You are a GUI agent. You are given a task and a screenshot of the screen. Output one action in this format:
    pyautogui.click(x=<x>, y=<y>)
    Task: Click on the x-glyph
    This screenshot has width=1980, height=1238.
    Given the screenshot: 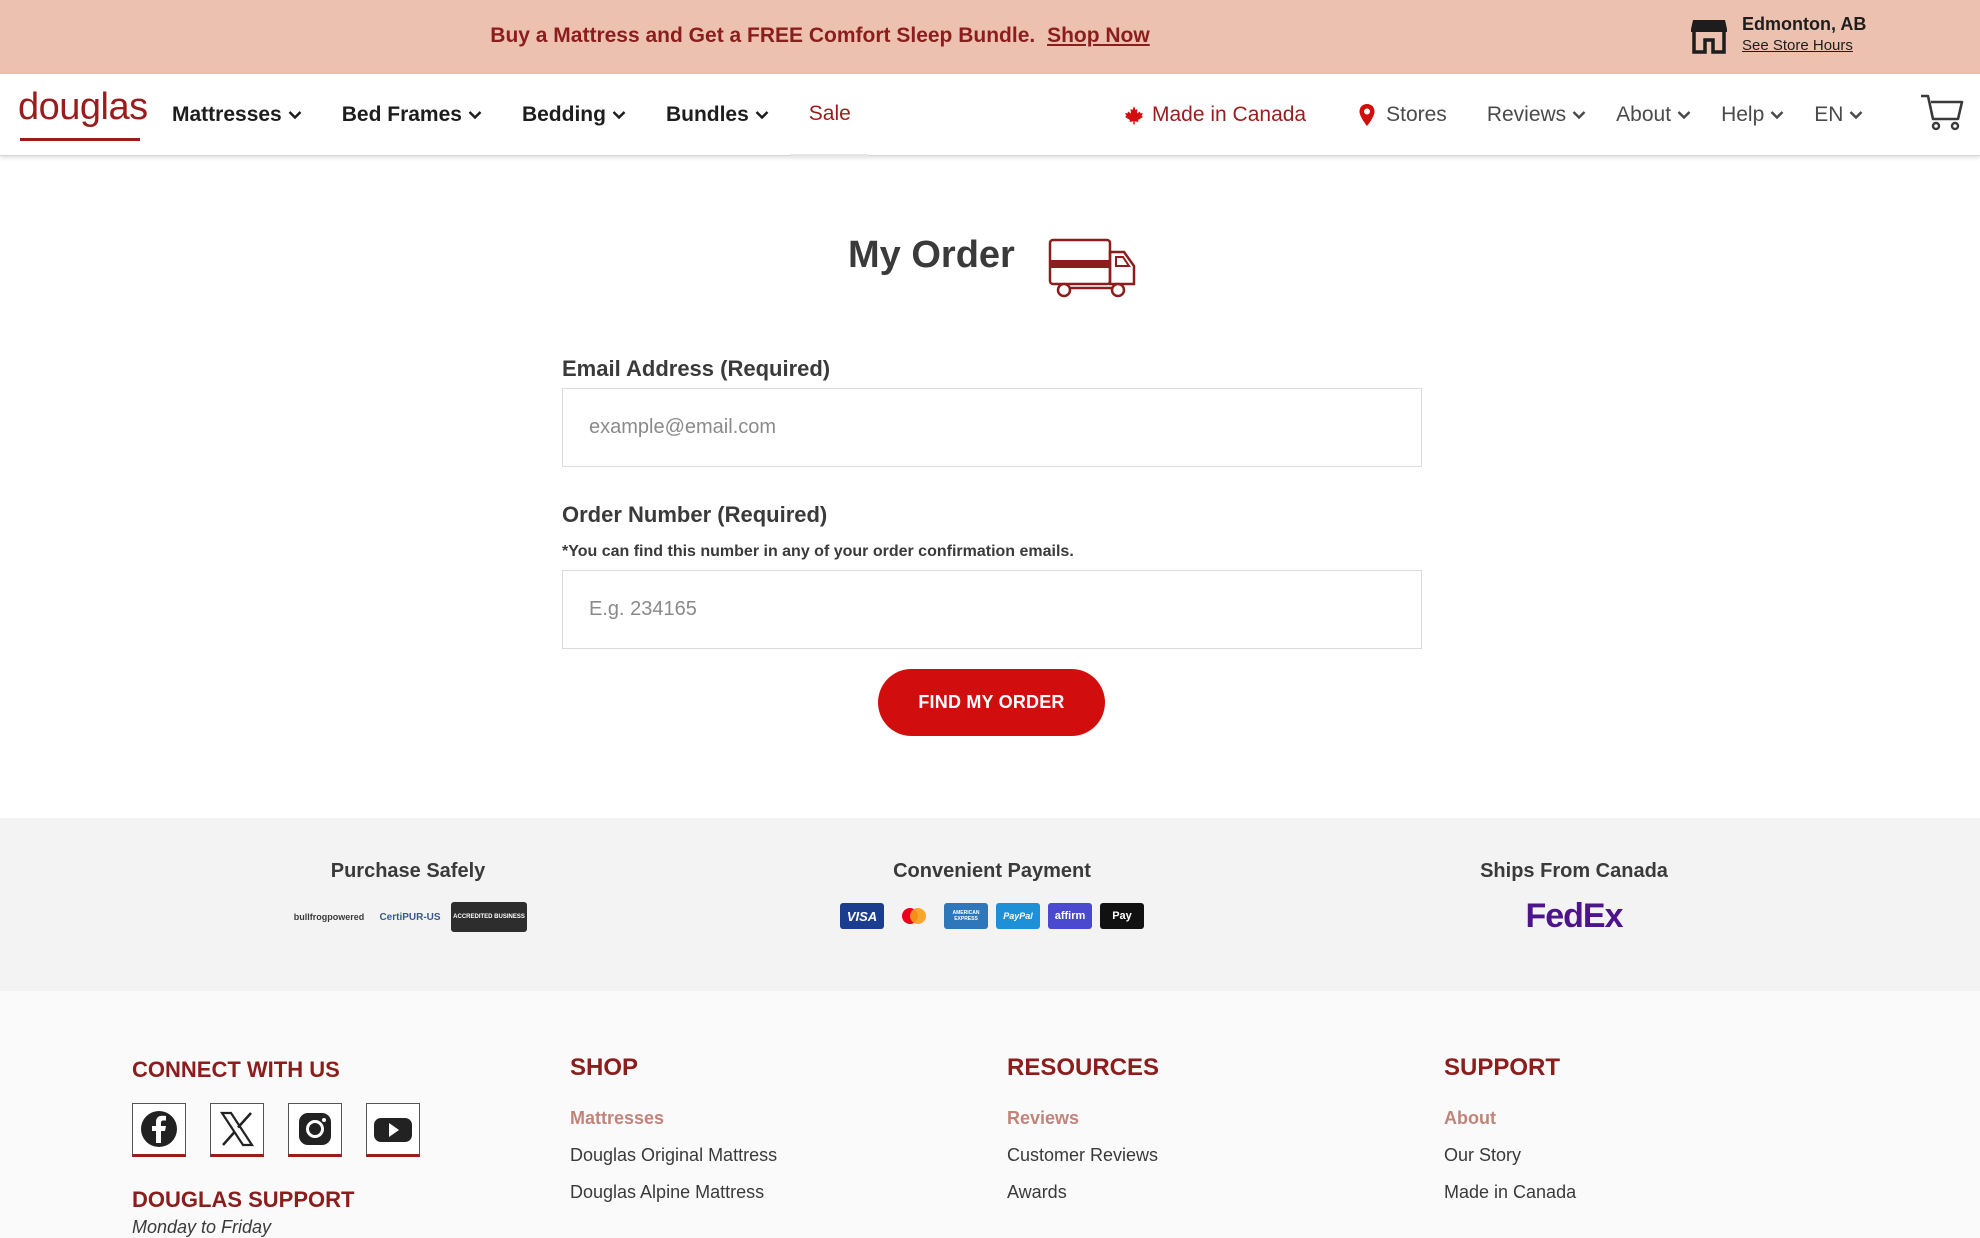 What is the action you would take?
    pyautogui.click(x=237, y=1129)
    